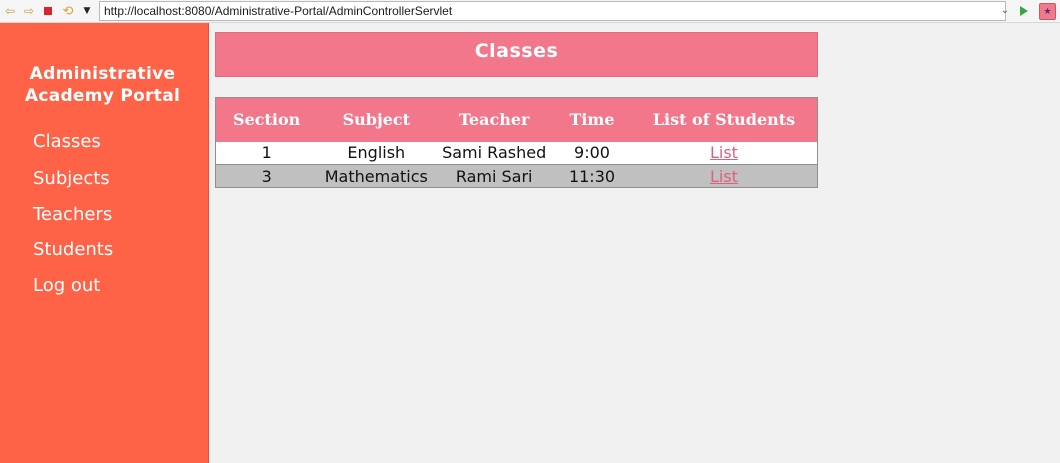 Image resolution: width=1060 pixels, height=463 pixels. What do you see at coordinates (376, 120) in the screenshot?
I see `column-header-subject: Subject` at bounding box center [376, 120].